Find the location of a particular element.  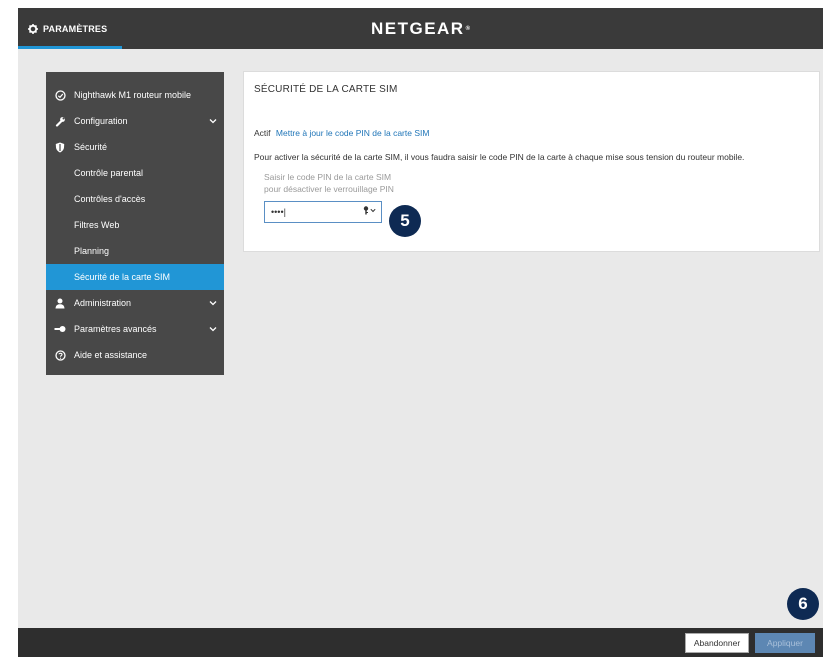

sidebar-item-administration: Administration is located at coordinates (135, 303).